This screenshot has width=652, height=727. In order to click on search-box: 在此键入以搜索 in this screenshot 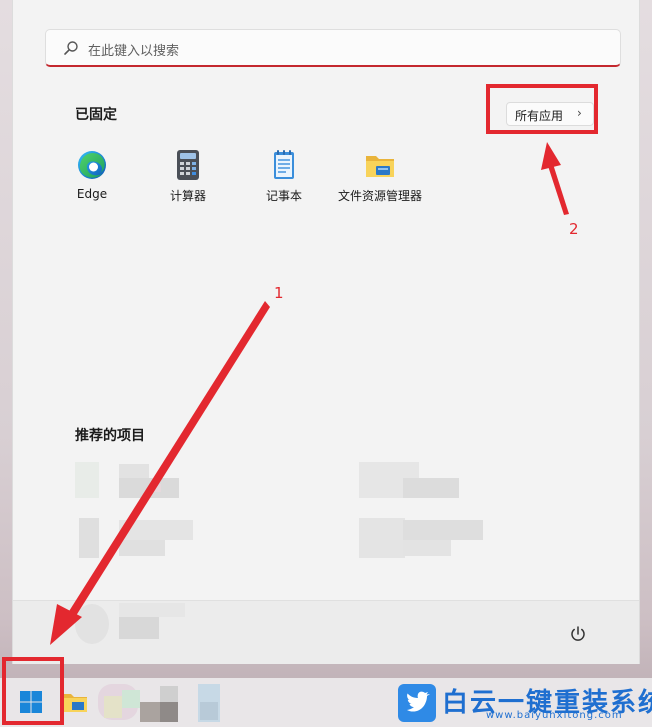, I will do `click(333, 48)`.